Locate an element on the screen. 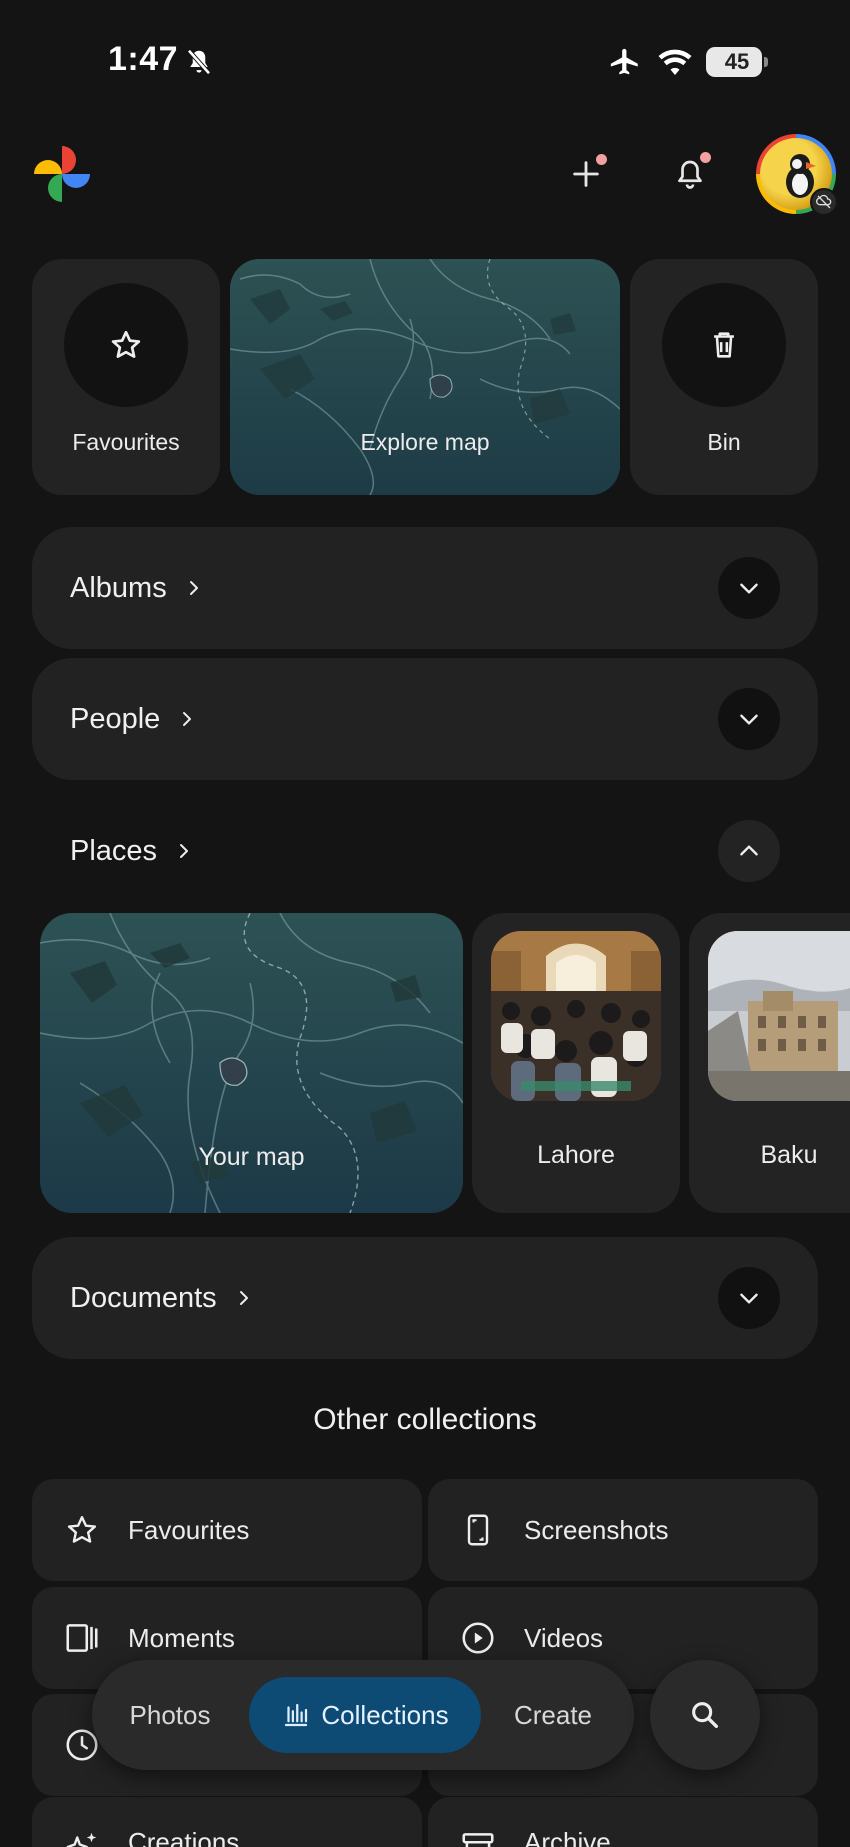 The height and width of the screenshot is (1847, 850). puffin-avatar-image is located at coordinates (801, 176).